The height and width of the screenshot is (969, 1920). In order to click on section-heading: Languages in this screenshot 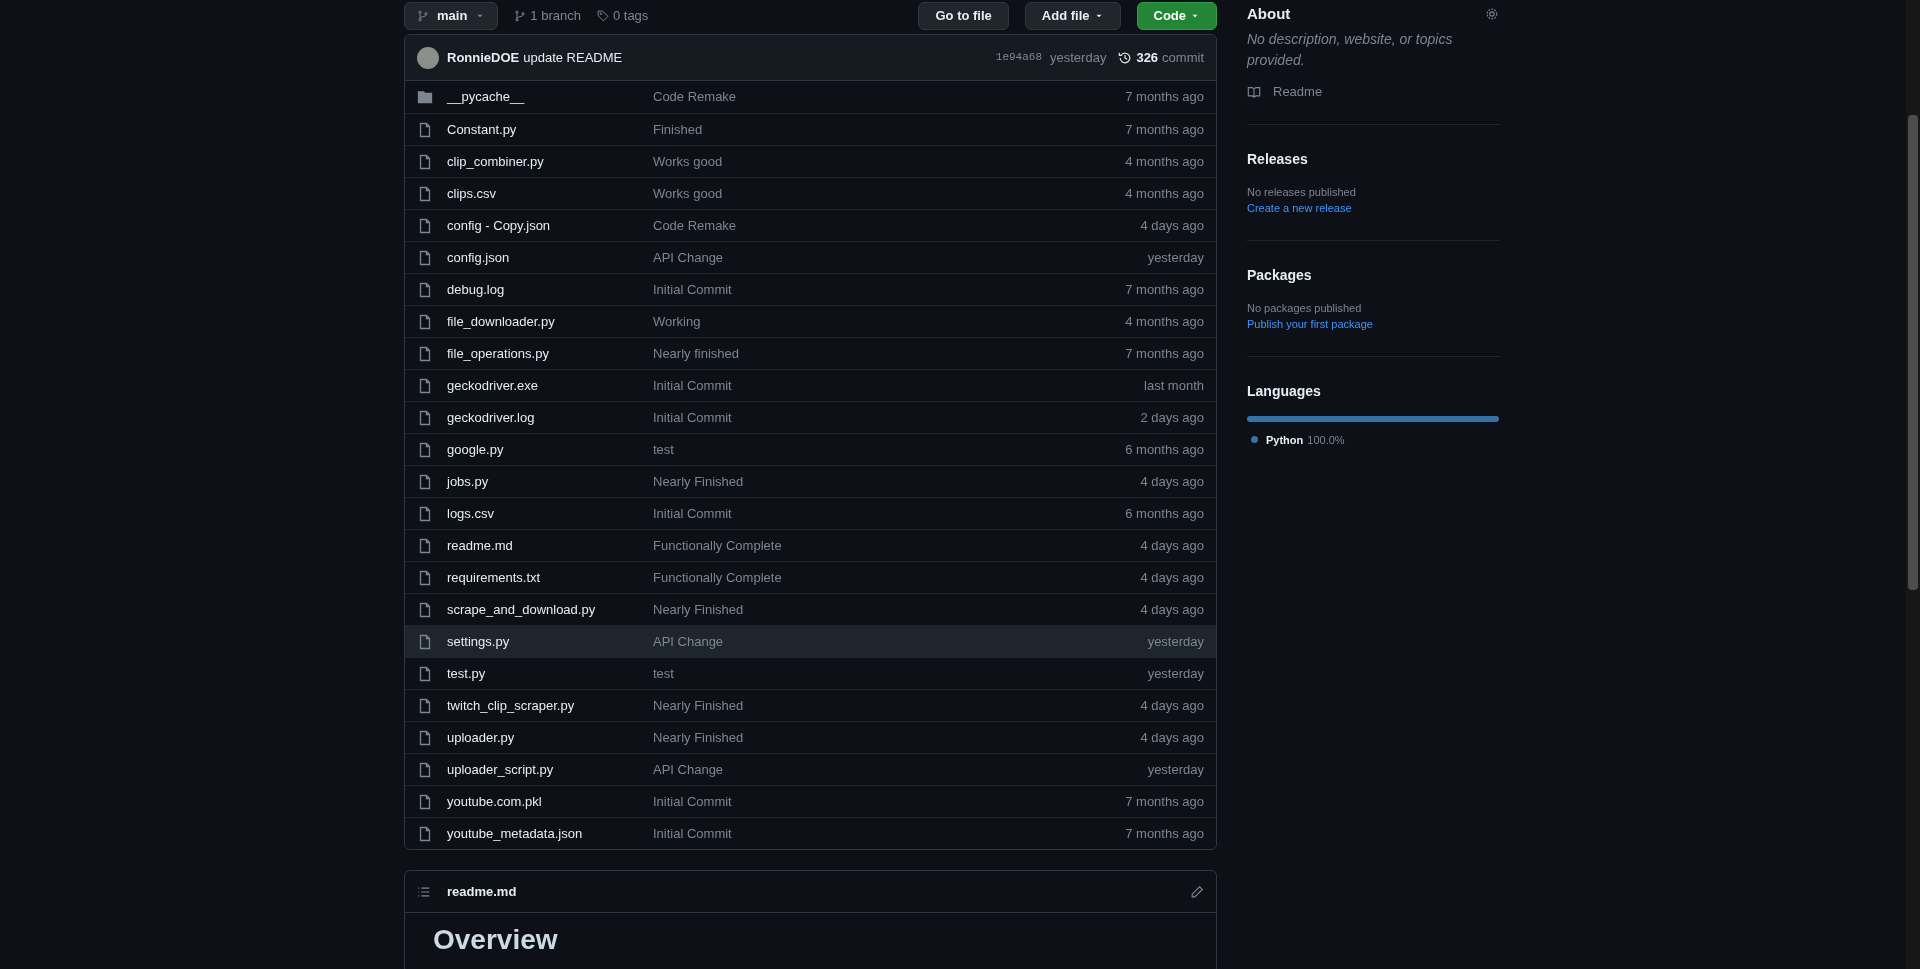, I will do `click(1284, 391)`.